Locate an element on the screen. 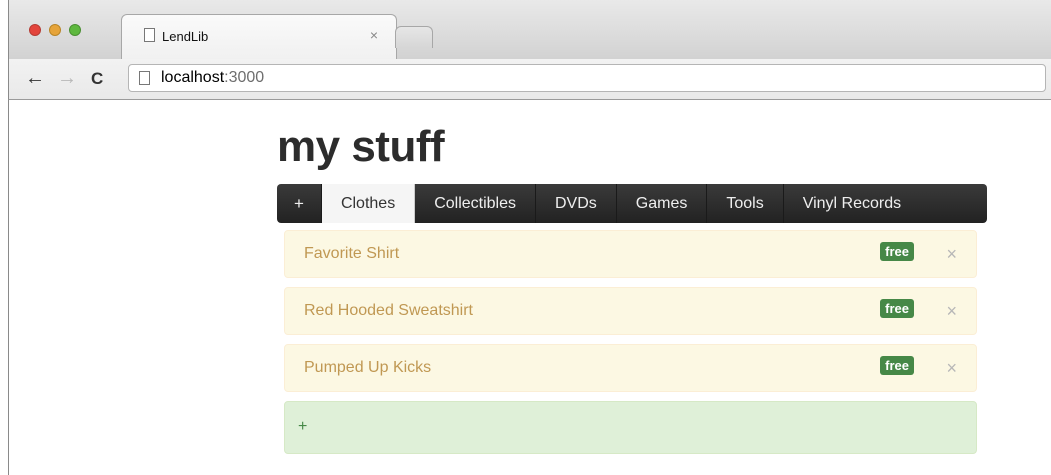 The image size is (1051, 475). window-controls is located at coordinates (55, 30).